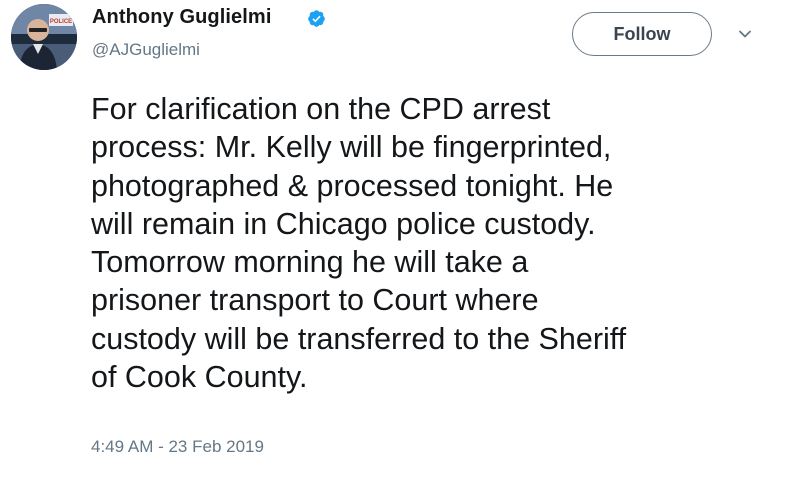 Image resolution: width=799 pixels, height=481 pixels. Describe the element at coordinates (146, 50) in the screenshot. I see `author-handle: @AJGuglielmi` at that location.